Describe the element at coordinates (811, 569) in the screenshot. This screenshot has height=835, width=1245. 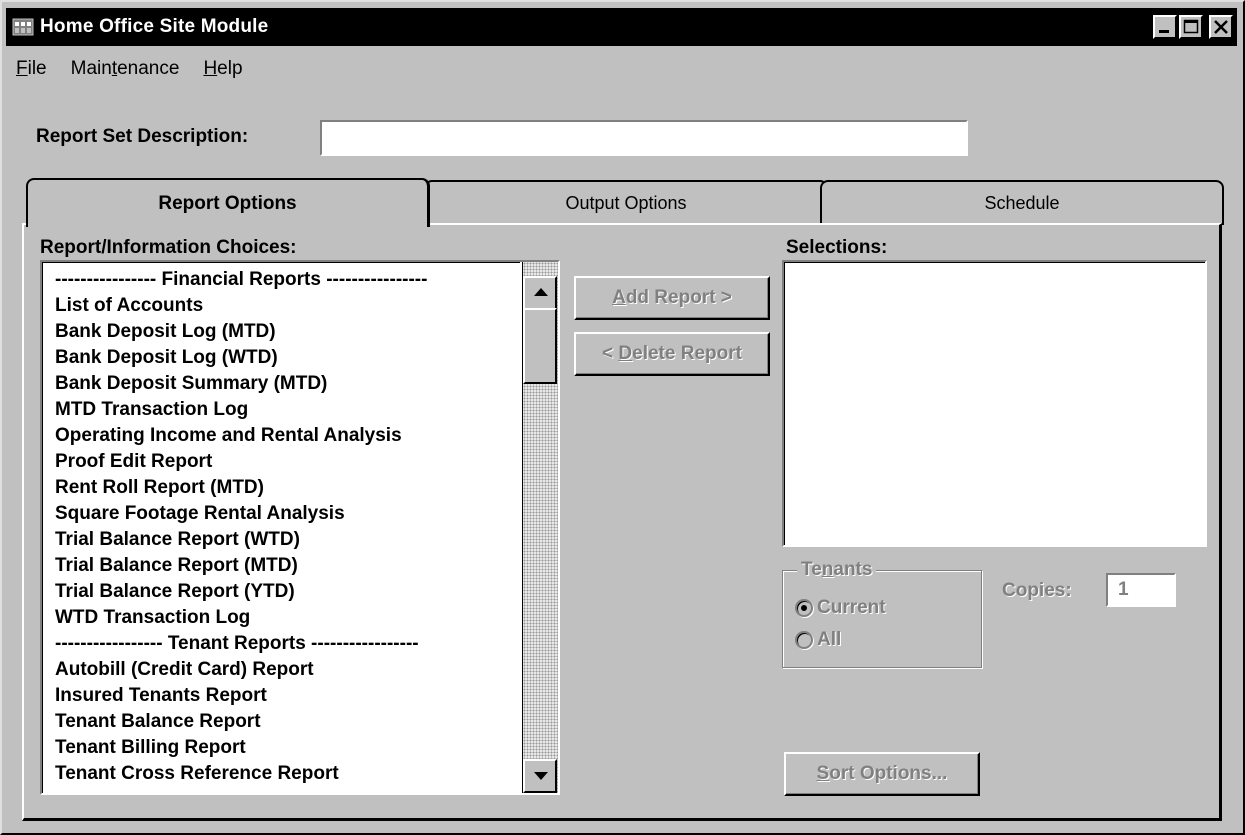
I see `tenants-legend-prefix: Te` at that location.